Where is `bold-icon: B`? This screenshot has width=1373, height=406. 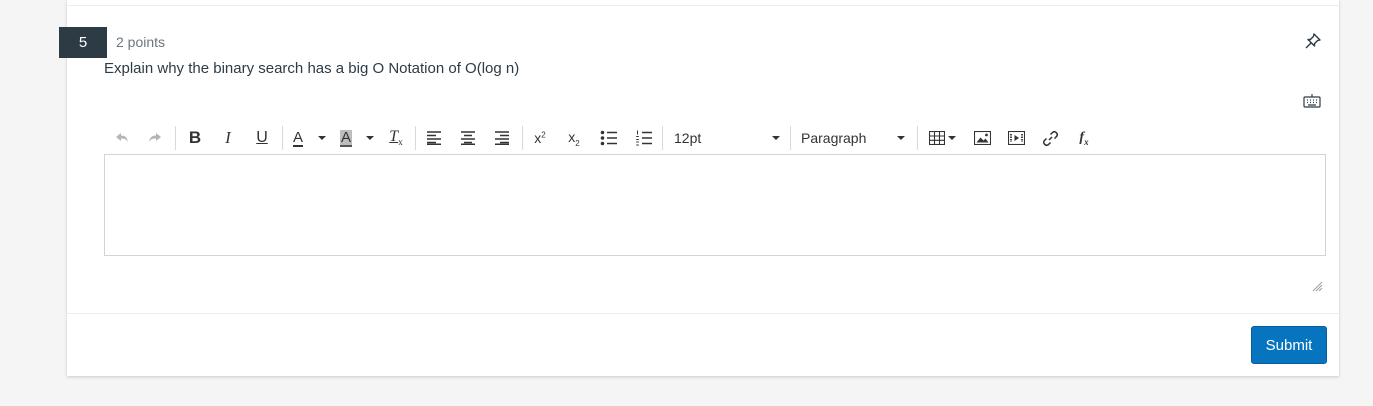
bold-icon: B is located at coordinates (195, 137).